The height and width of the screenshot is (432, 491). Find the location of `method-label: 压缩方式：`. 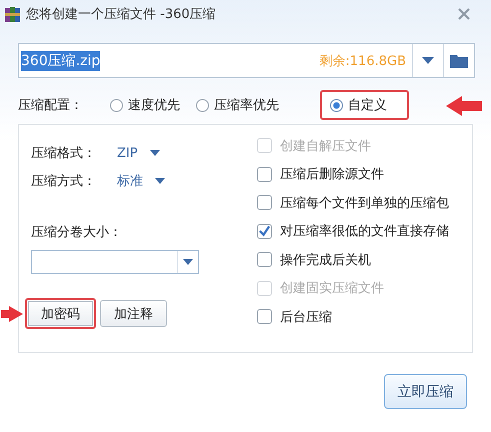

method-label: 压缩方式： is located at coordinates (64, 181).